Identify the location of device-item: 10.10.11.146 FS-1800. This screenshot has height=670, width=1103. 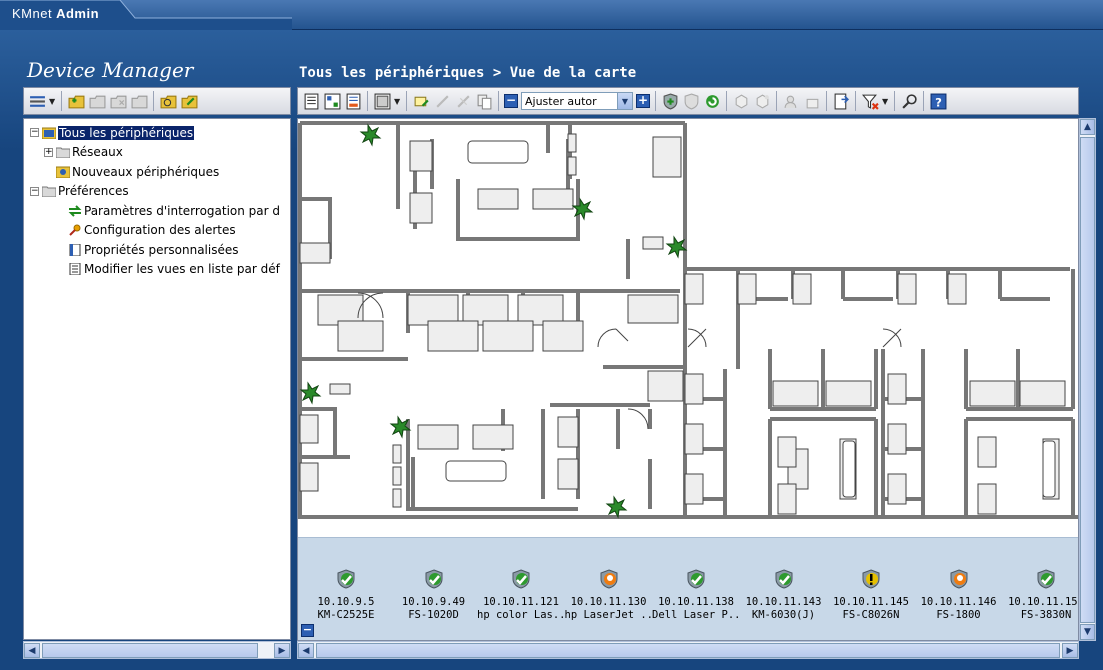
(959, 595).